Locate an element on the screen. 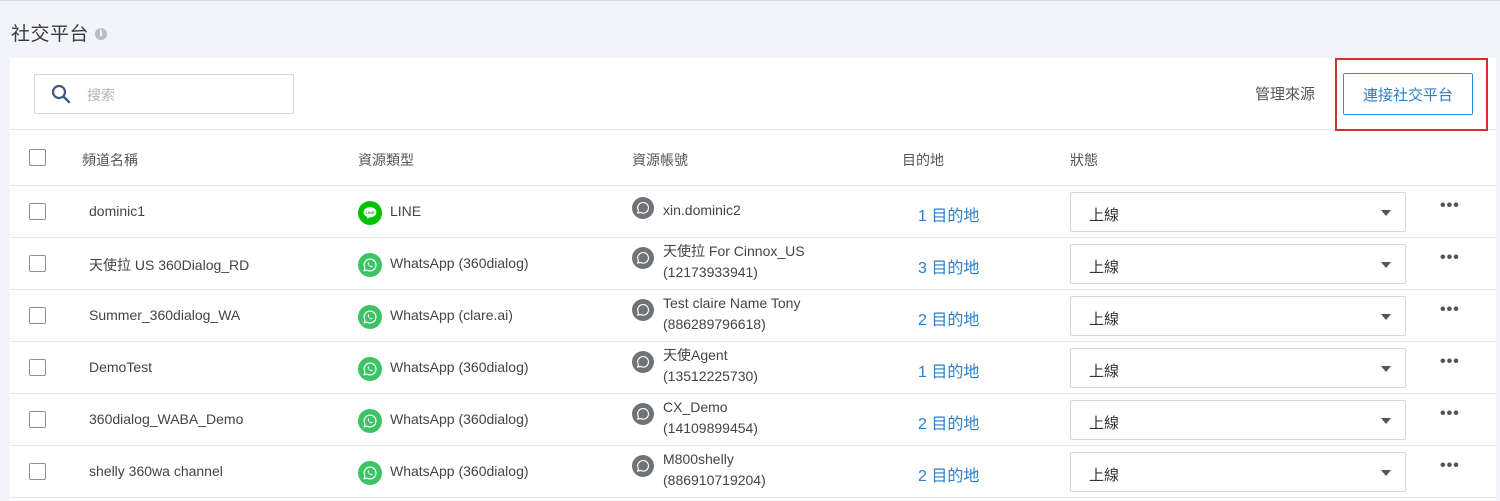 Image resolution: width=1500 pixels, height=501 pixels. search-box is located at coordinates (164, 94).